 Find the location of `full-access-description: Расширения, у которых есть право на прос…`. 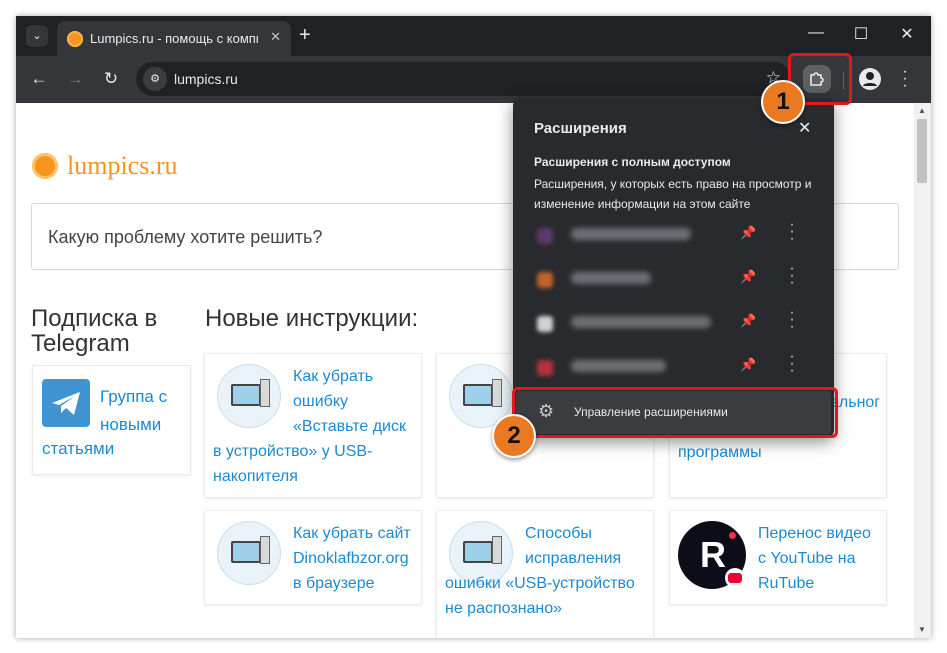

full-access-description: Расширения, у которых есть право на прос… is located at coordinates (673, 194).